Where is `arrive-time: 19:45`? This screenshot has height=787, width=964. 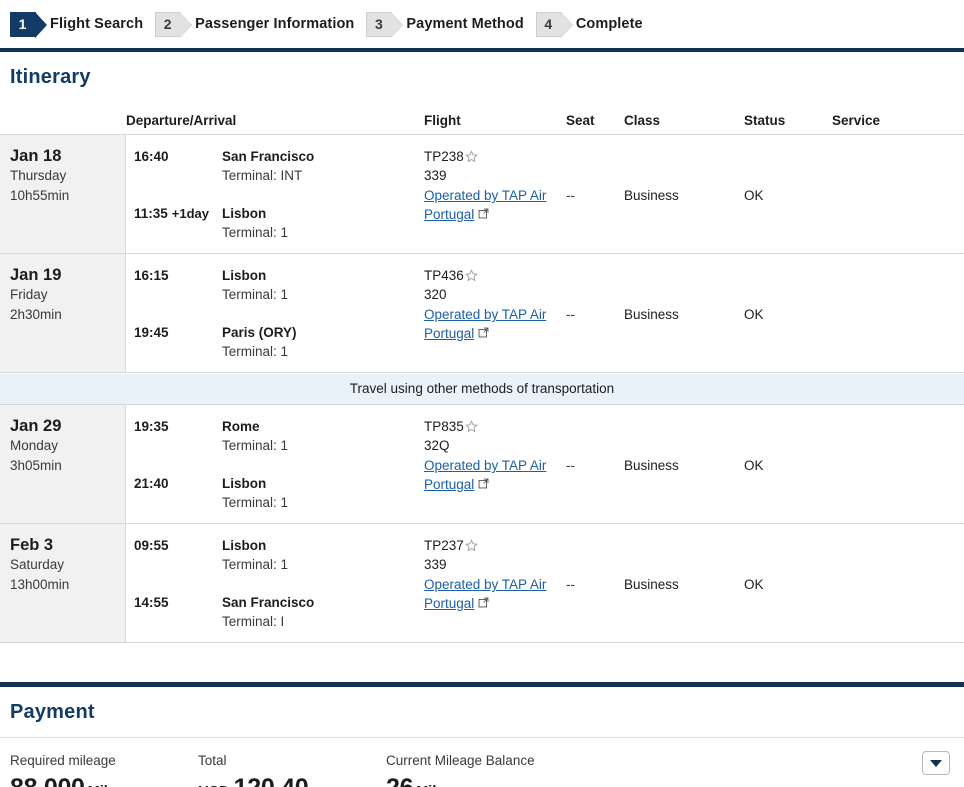
arrive-time: 19:45 is located at coordinates (151, 332).